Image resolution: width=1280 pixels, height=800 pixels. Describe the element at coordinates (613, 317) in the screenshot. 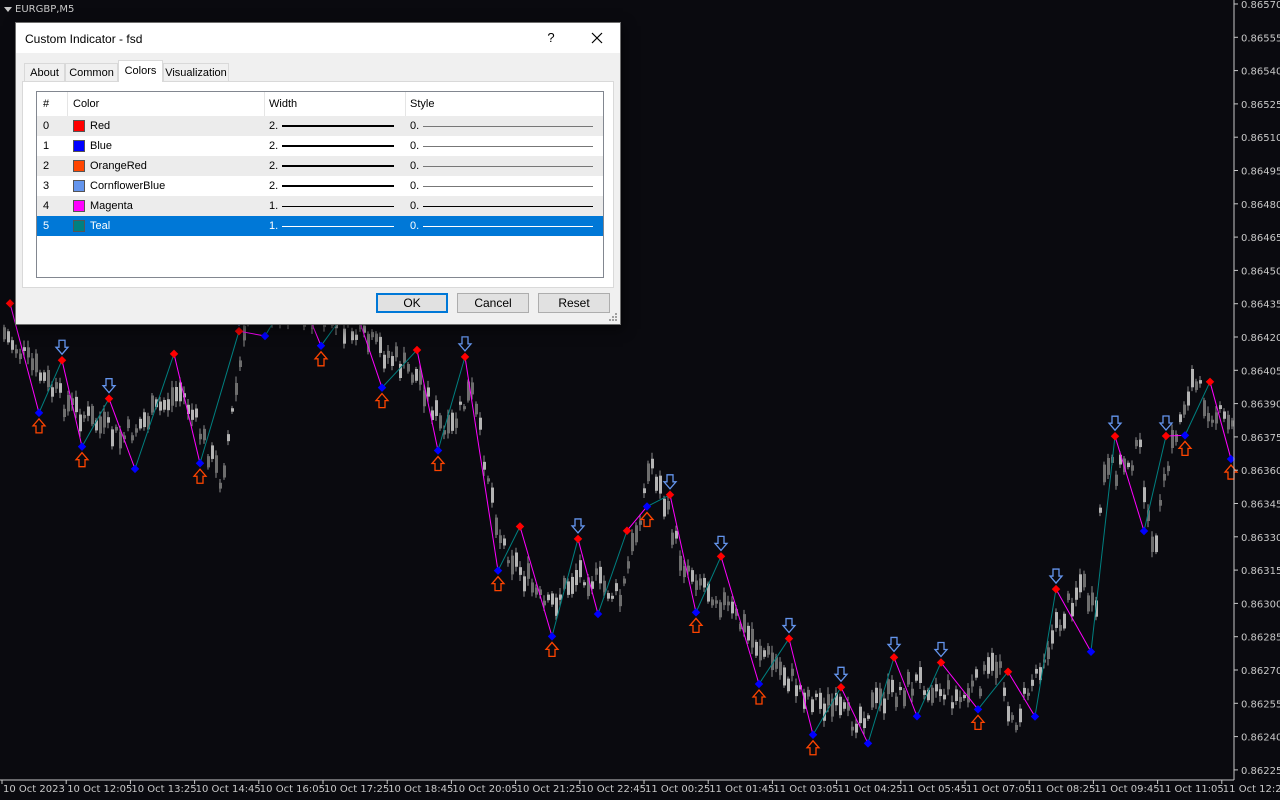

I see `resize-grip-icon` at that location.